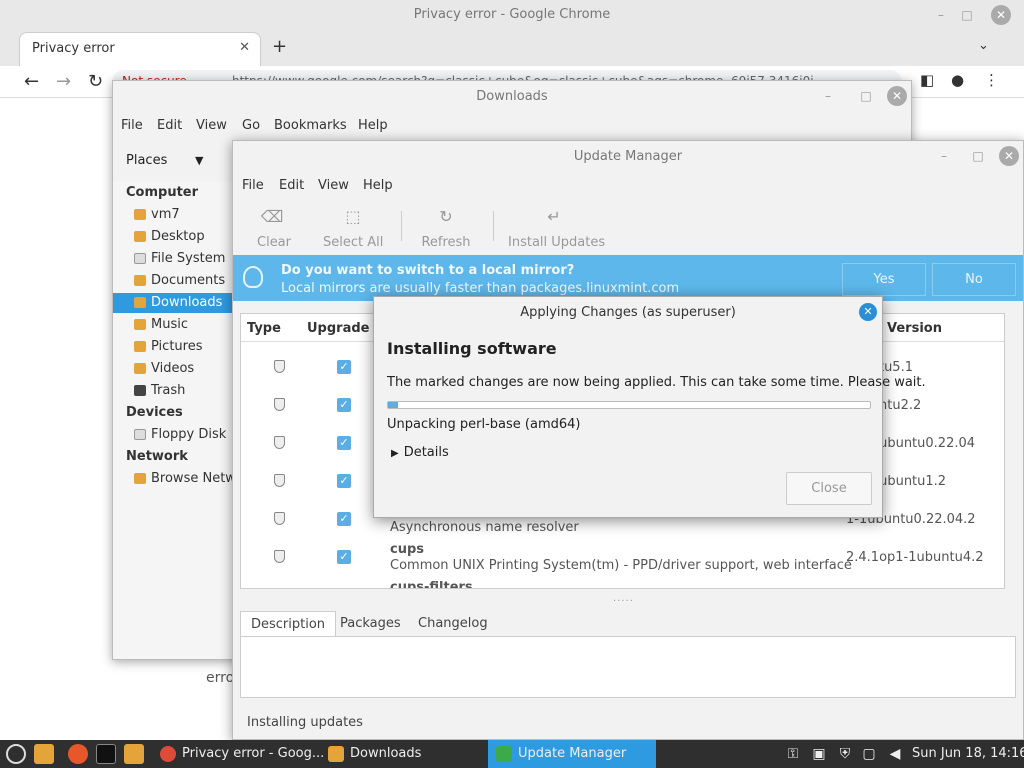 The height and width of the screenshot is (768, 1024). What do you see at coordinates (895, 754) in the screenshot?
I see `volume-icon: ◀` at bounding box center [895, 754].